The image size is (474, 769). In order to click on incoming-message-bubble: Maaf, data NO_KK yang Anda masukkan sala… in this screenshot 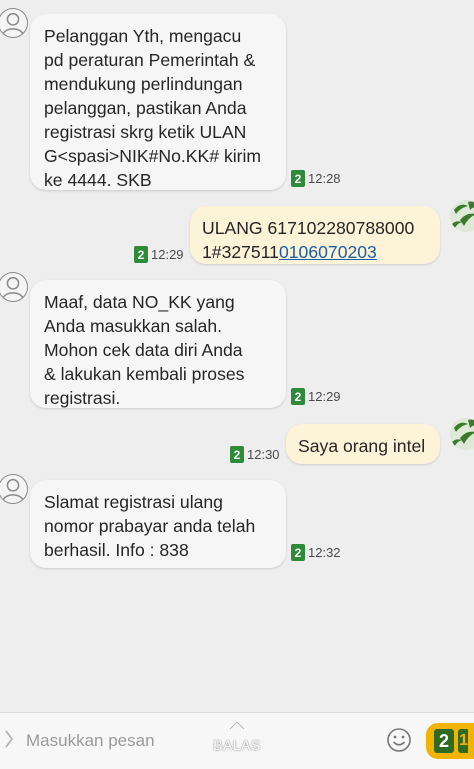, I will do `click(158, 344)`.